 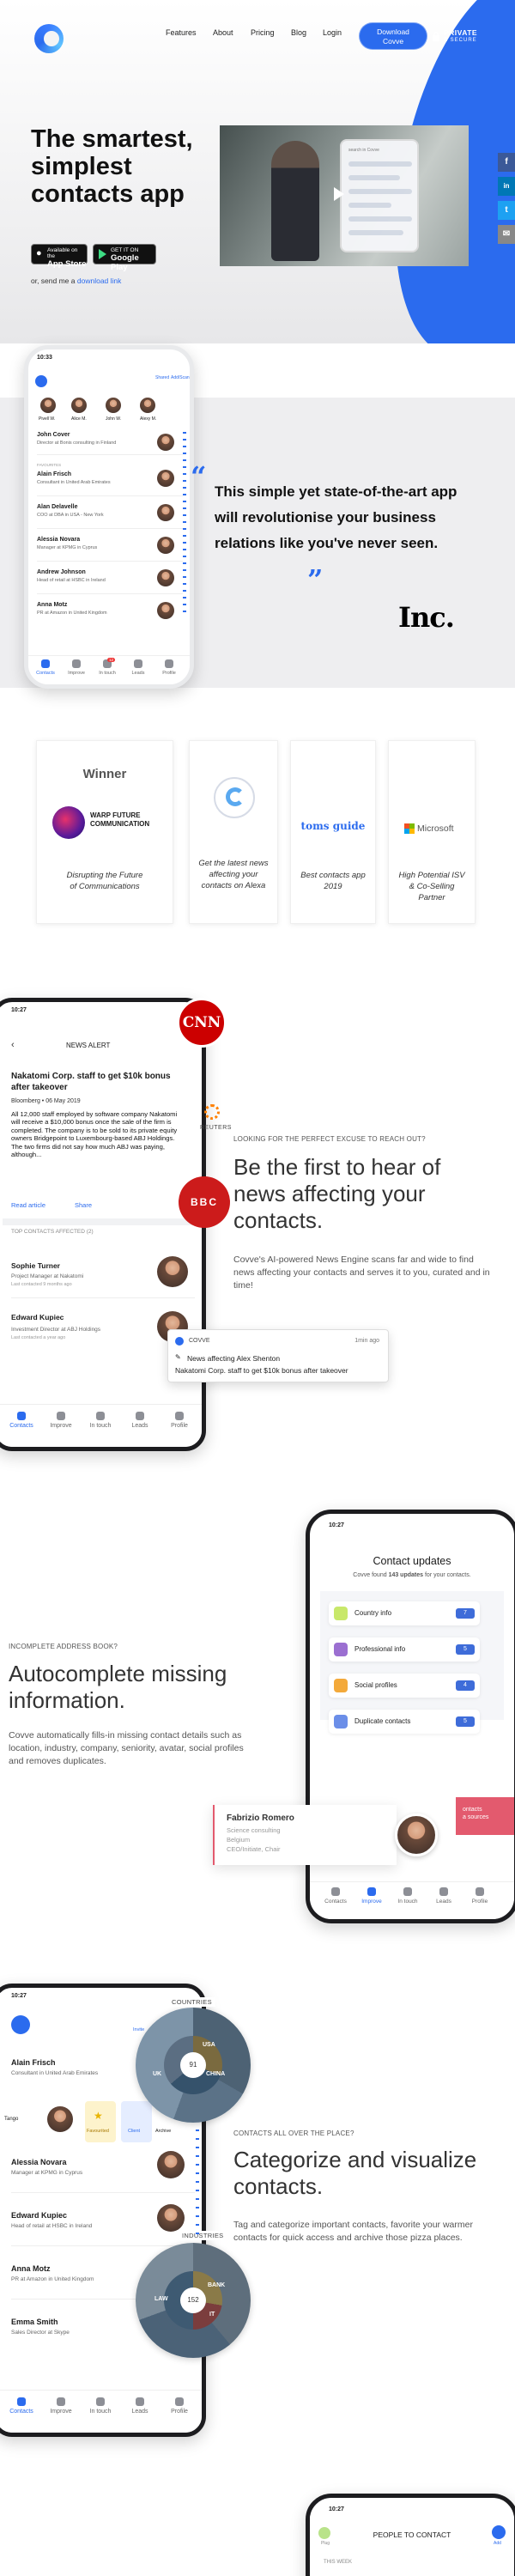 What do you see at coordinates (49, 38) in the screenshot?
I see `covve-logo` at bounding box center [49, 38].